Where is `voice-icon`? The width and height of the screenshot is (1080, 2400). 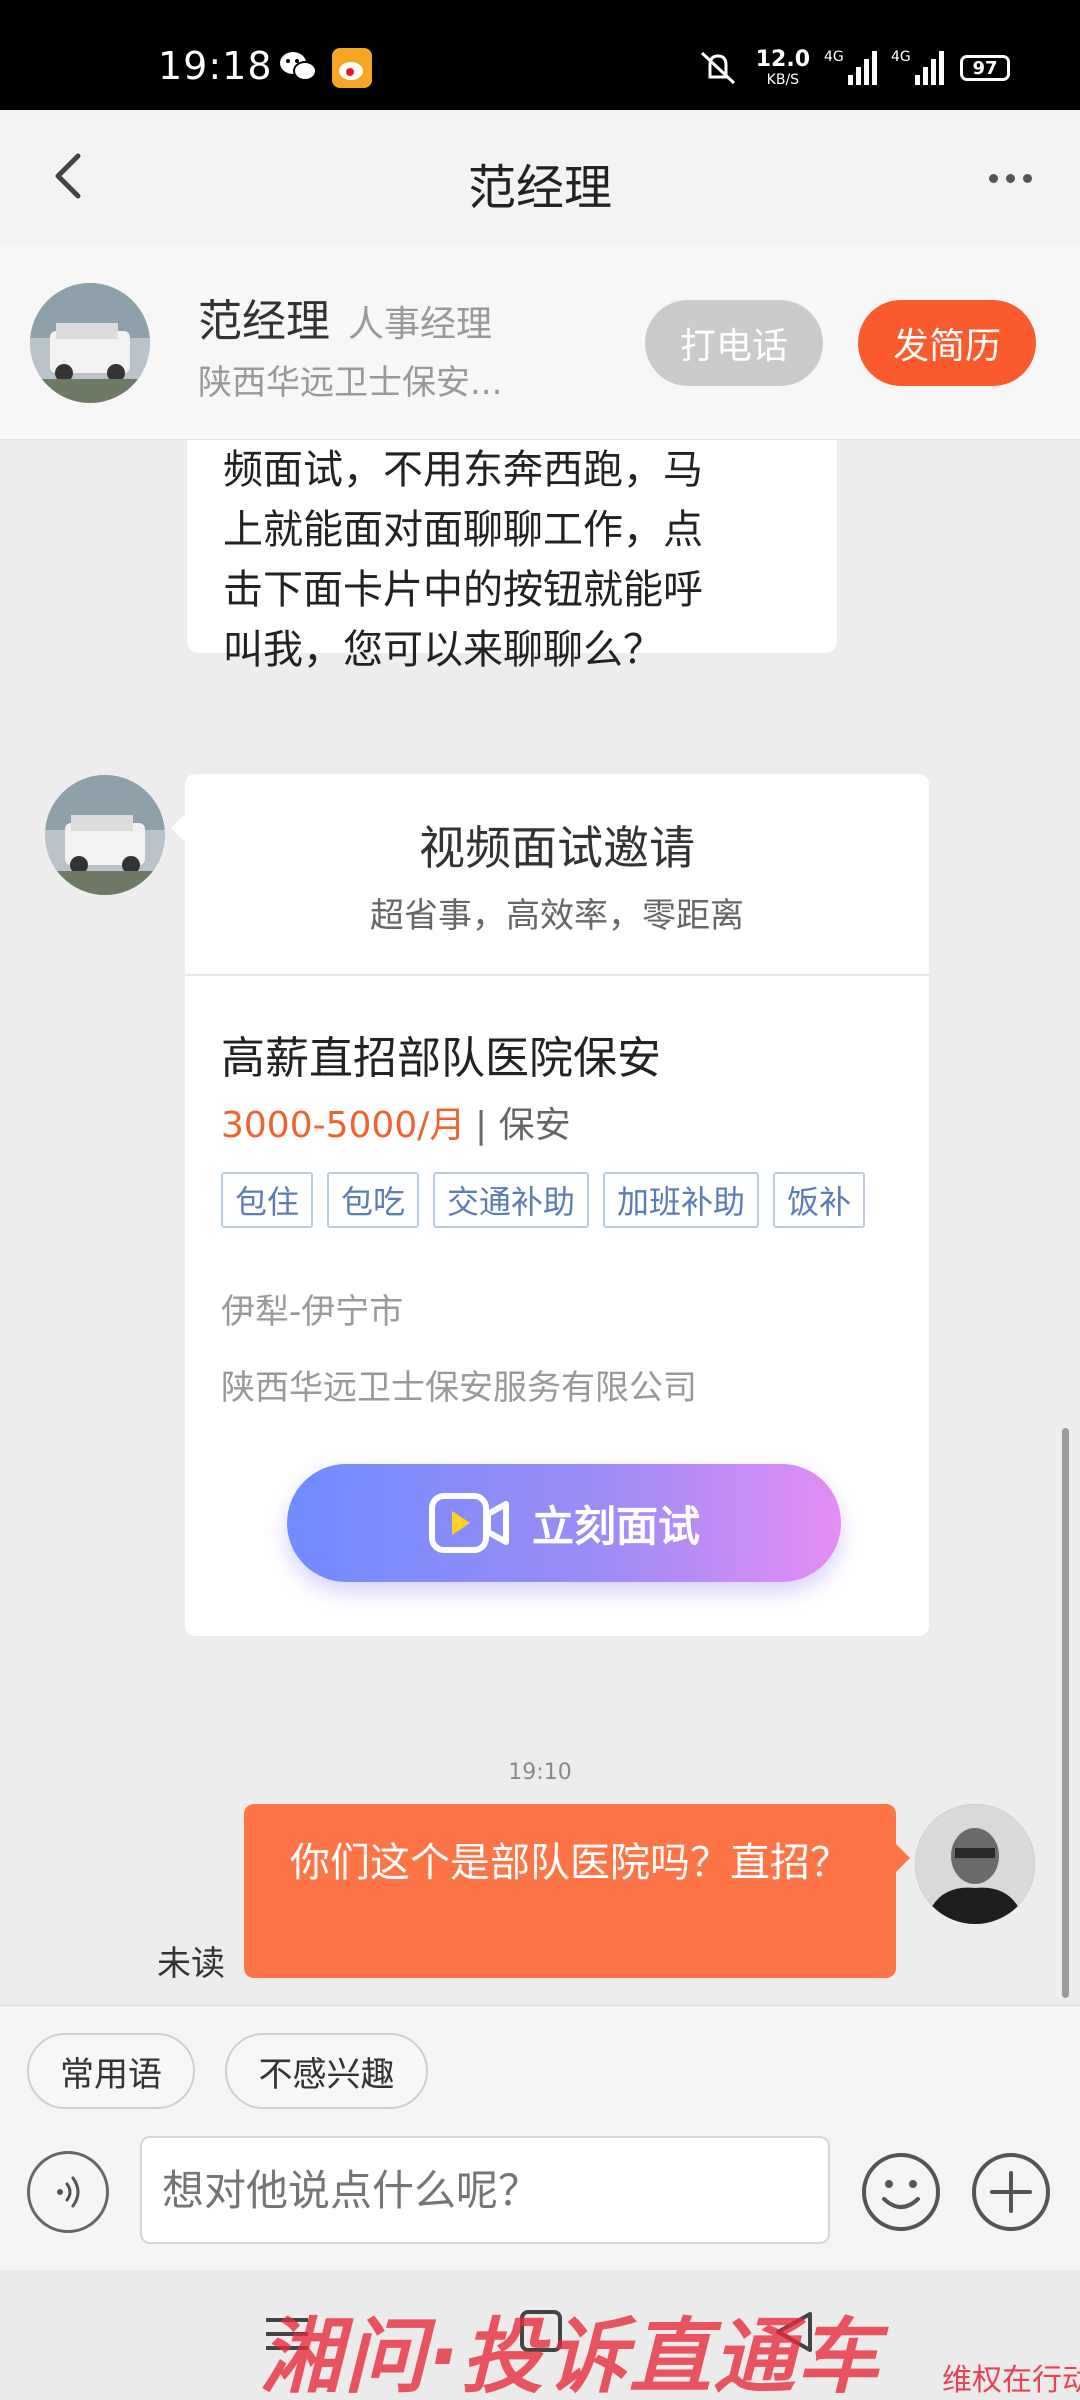 voice-icon is located at coordinates (68, 2192).